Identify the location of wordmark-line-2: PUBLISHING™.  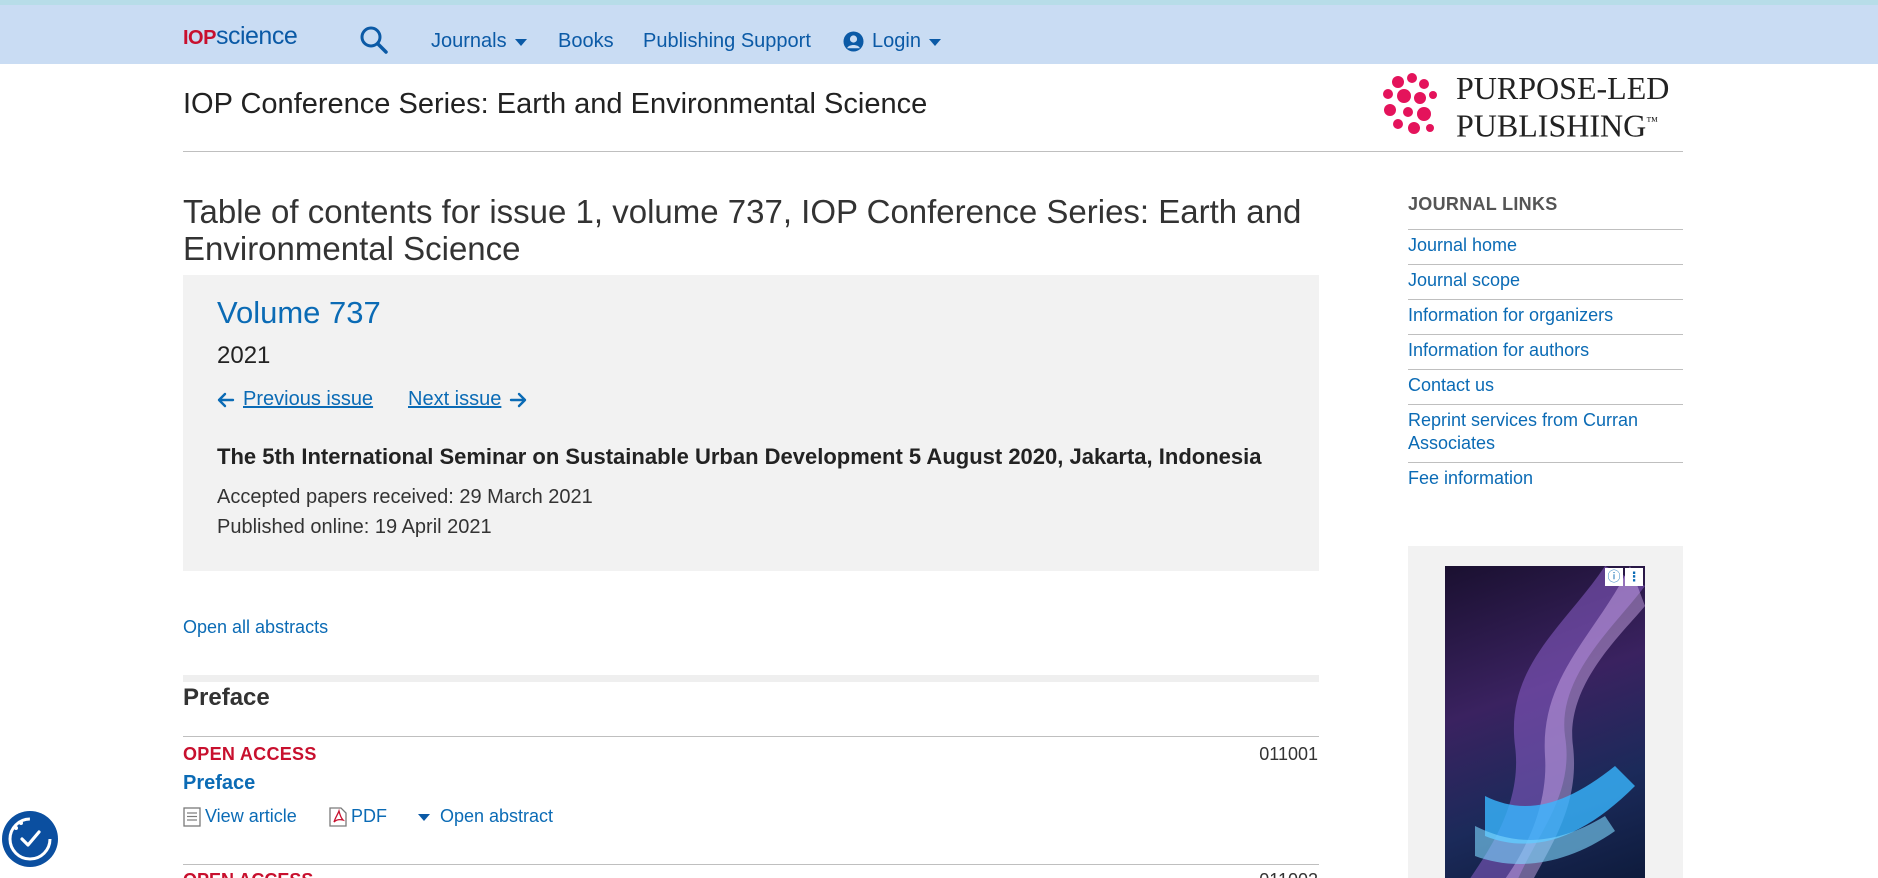
(1557, 125).